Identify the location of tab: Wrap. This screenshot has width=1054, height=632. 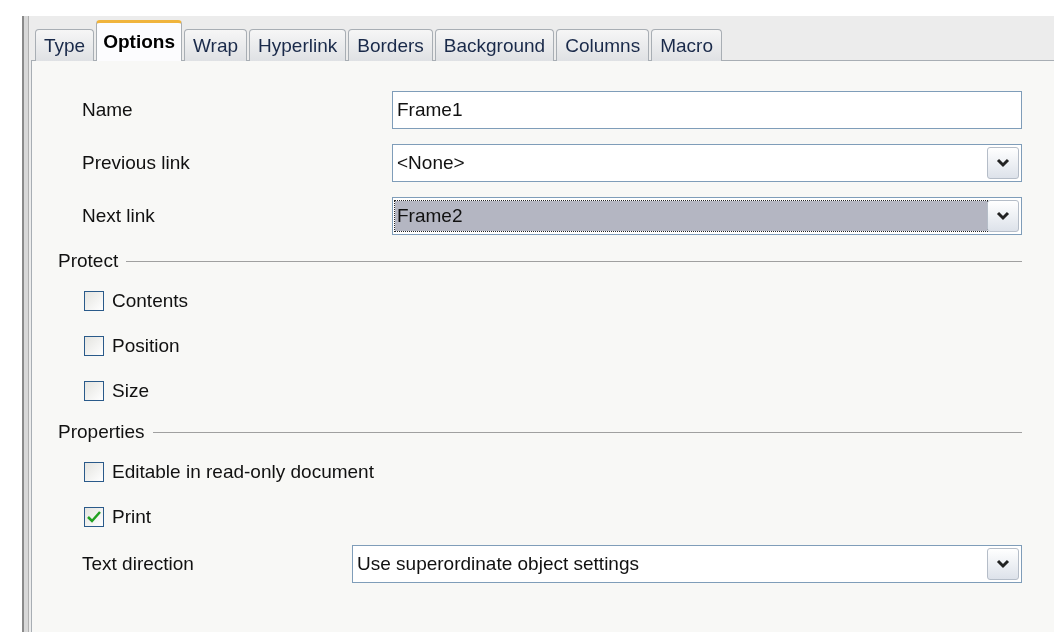
(216, 45).